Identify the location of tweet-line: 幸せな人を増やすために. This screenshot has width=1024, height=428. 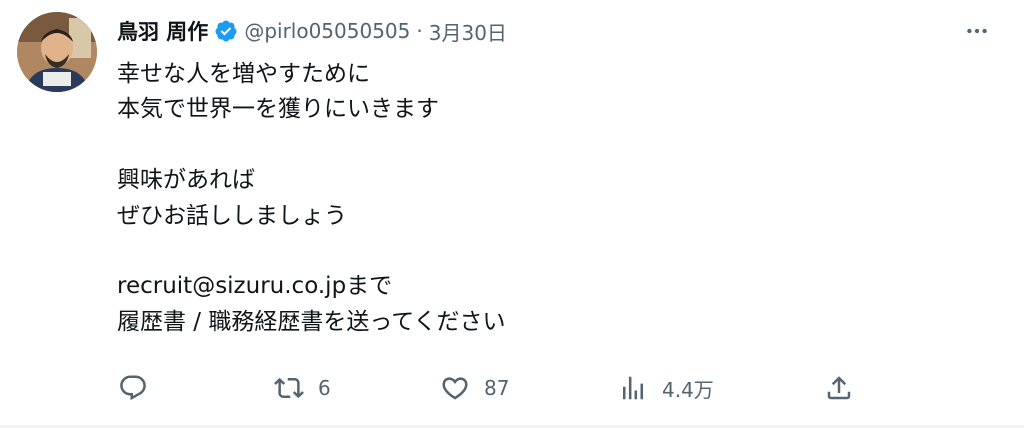
(243, 74).